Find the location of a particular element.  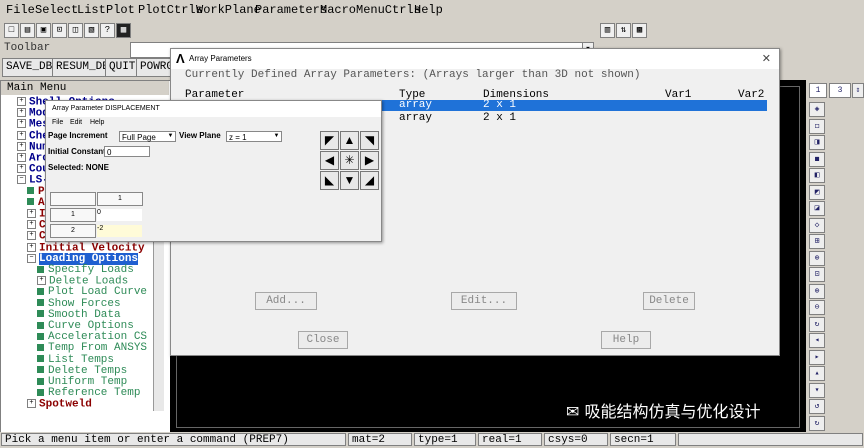

arrow-center-icon: ✳ is located at coordinates (349, 160).